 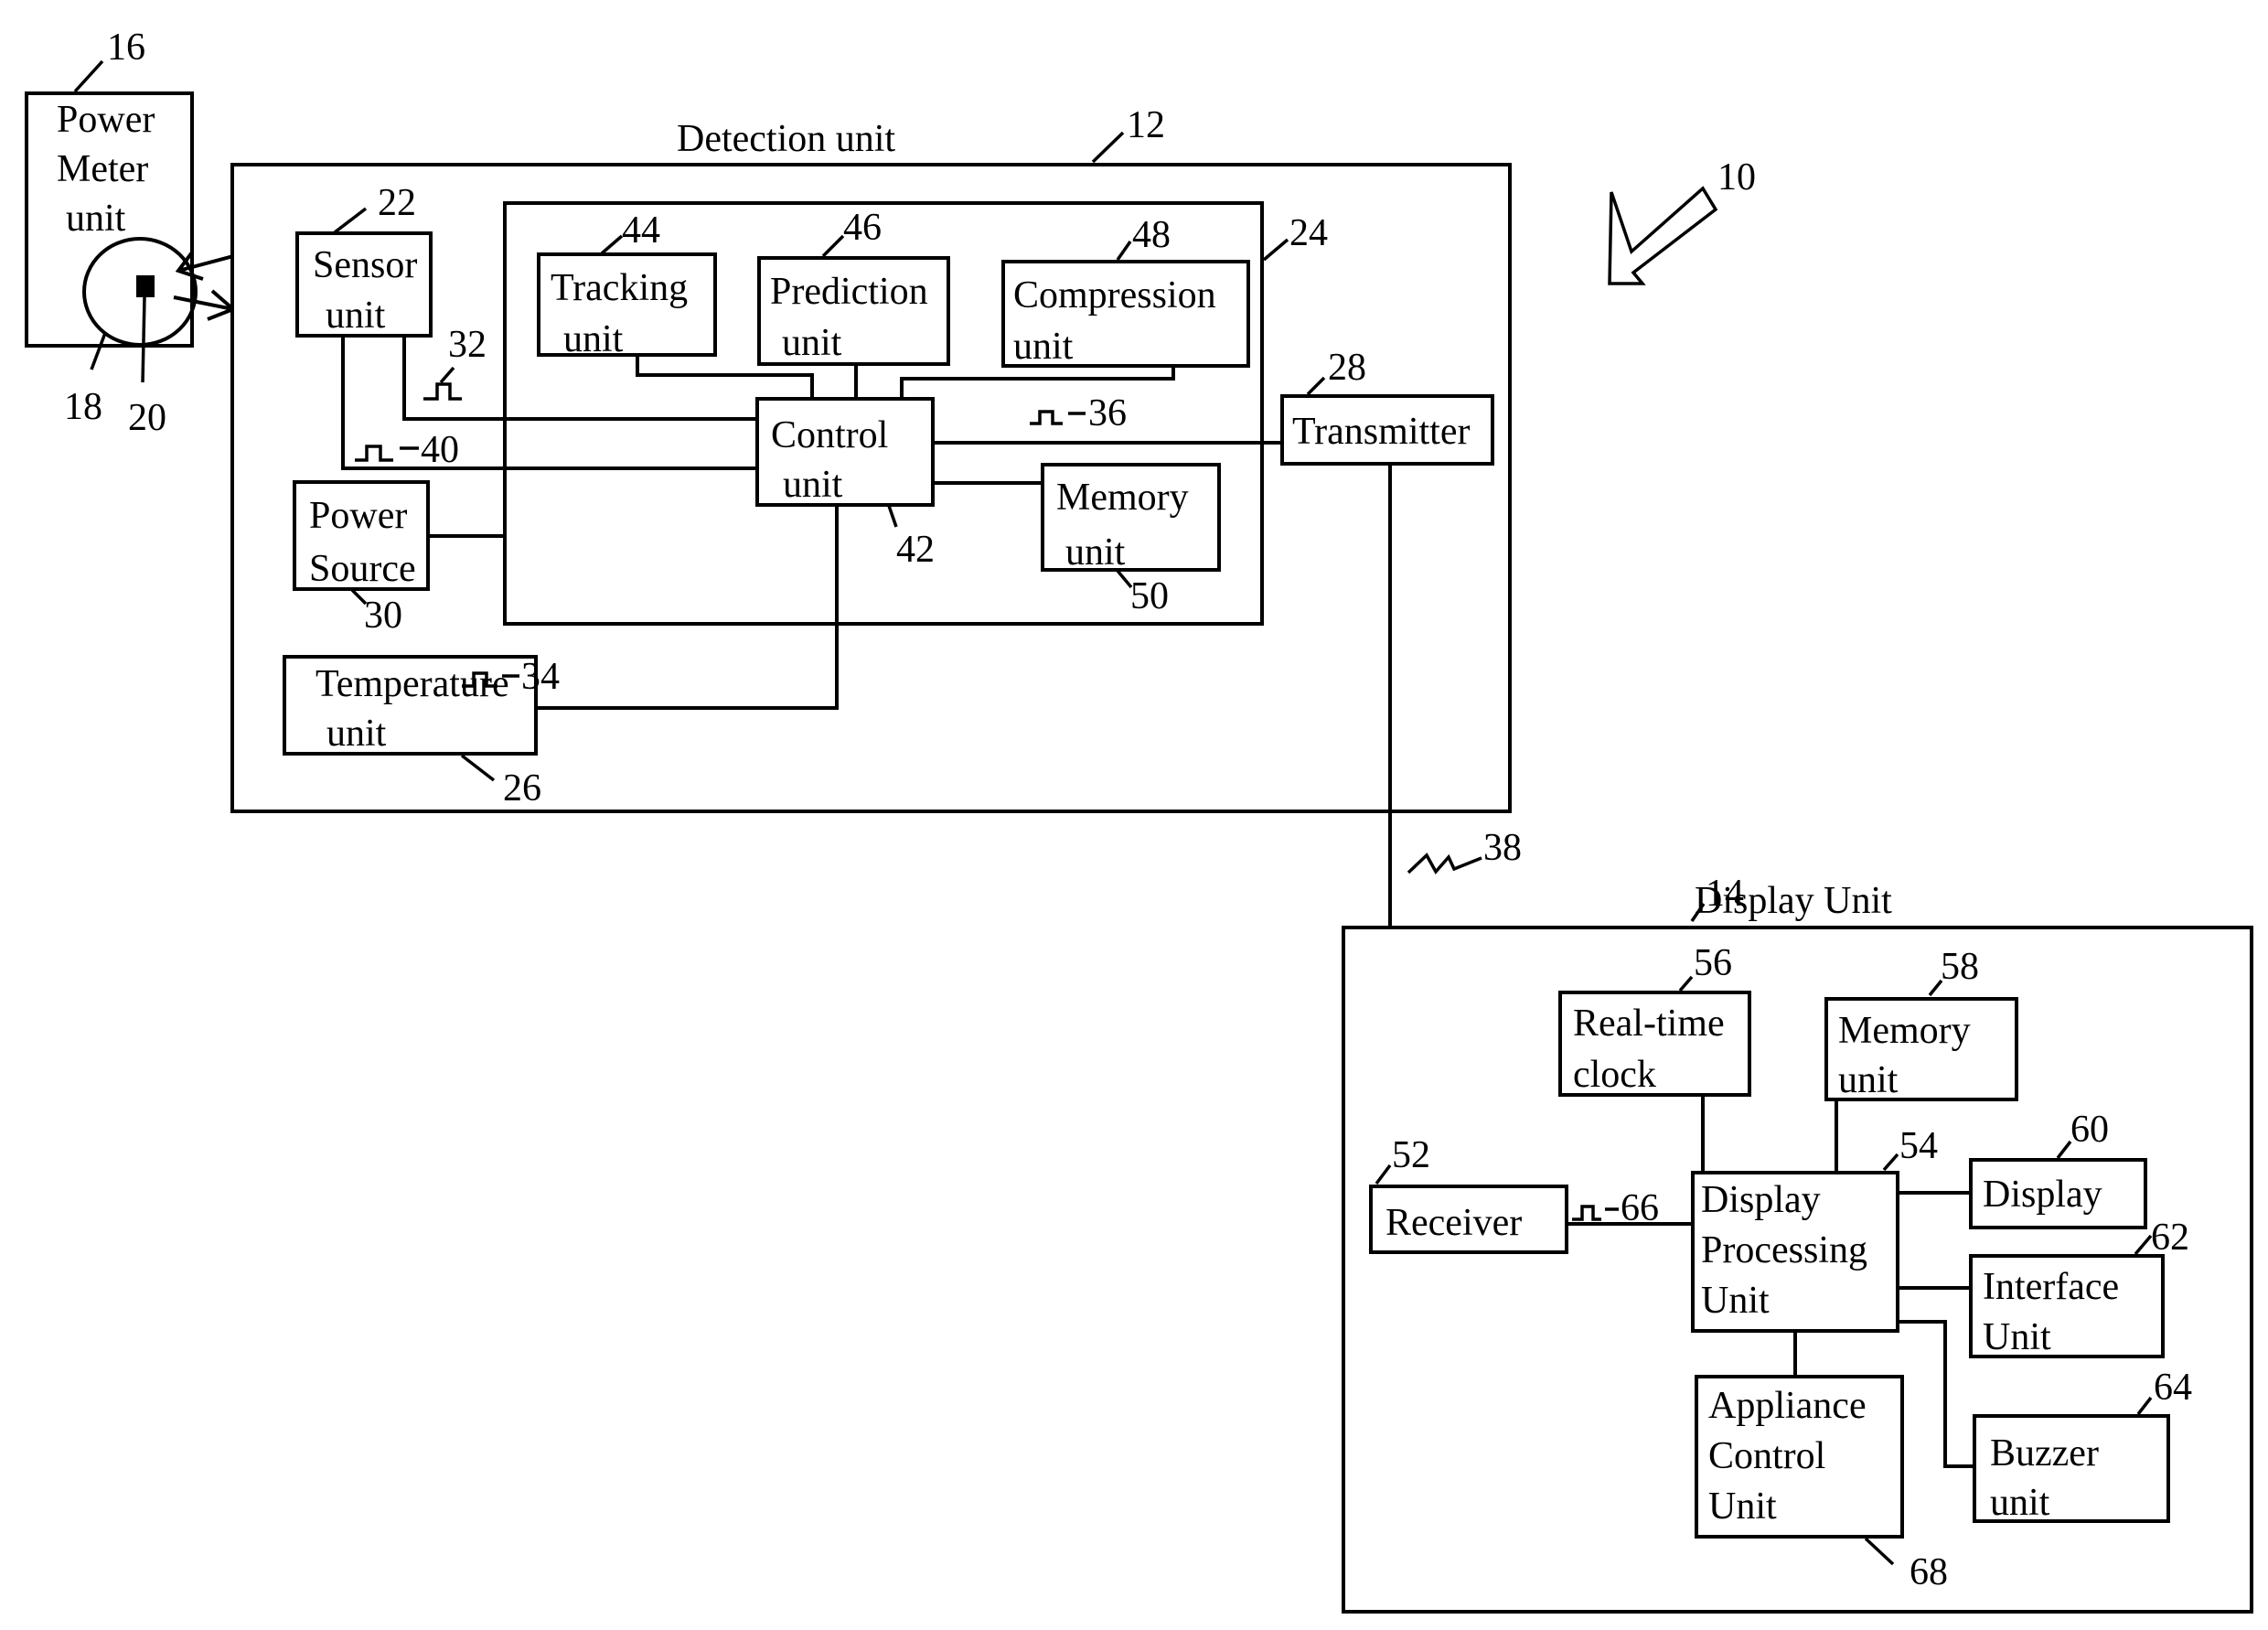 What do you see at coordinates (540, 677) in the screenshot?
I see `ref-34: 34` at bounding box center [540, 677].